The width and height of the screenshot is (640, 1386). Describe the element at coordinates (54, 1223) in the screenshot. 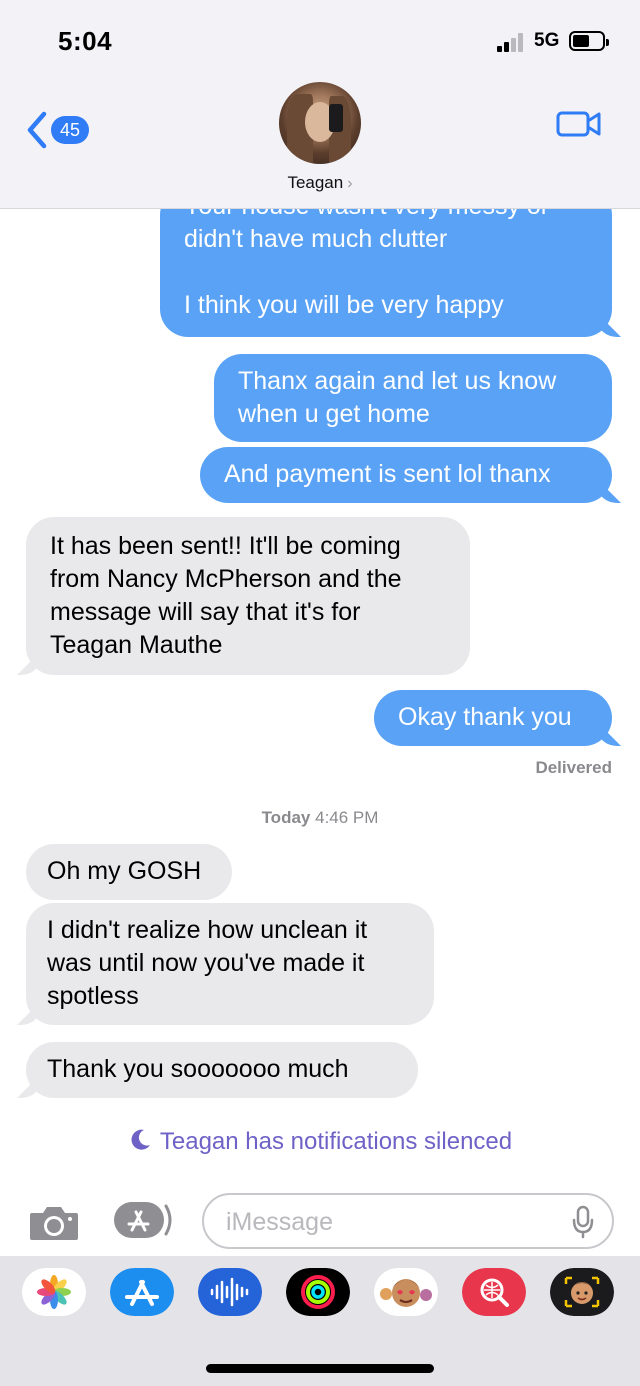

I see `camera-icon` at that location.